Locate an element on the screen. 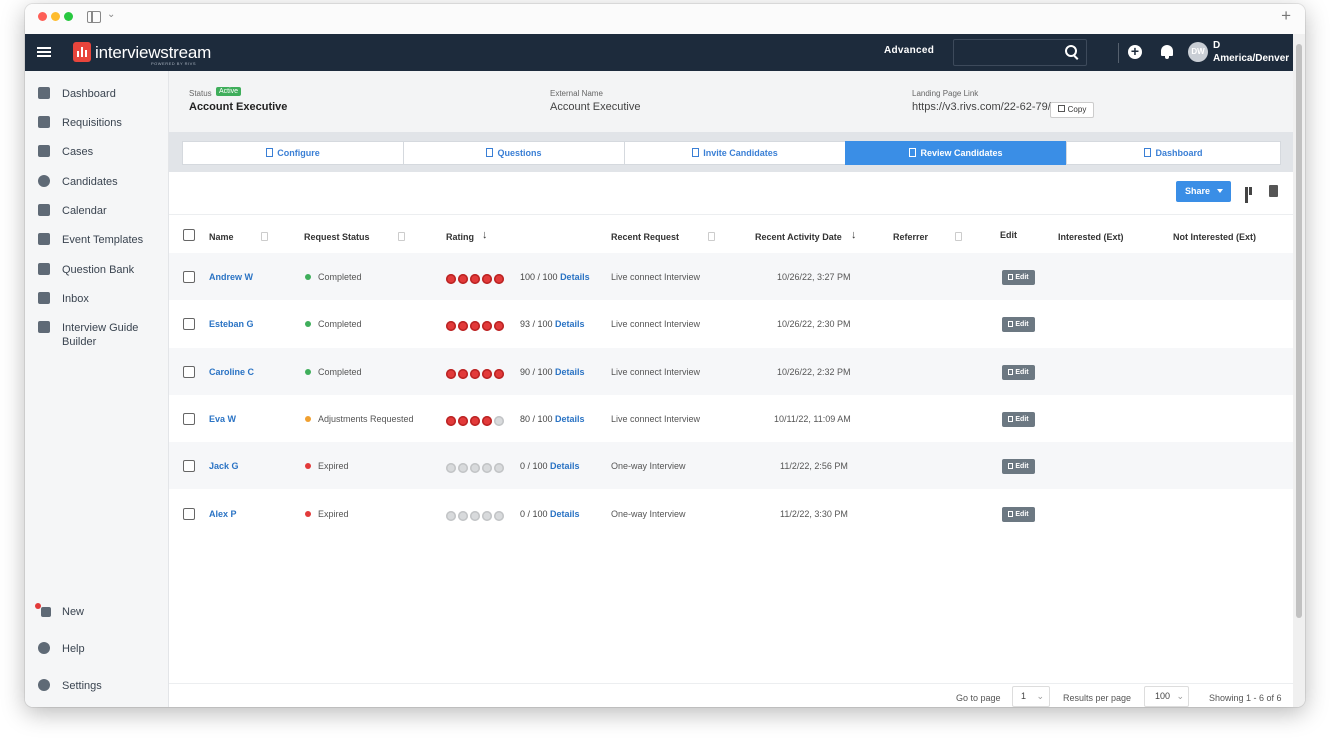  col-request-status: Request Status is located at coordinates (337, 237).